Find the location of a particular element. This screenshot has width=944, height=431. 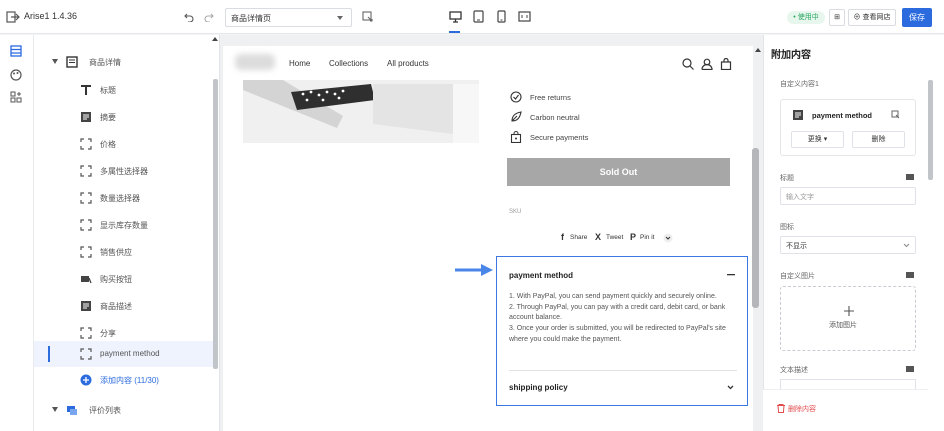

tree-item: 多属性选择器 is located at coordinates (124, 171).